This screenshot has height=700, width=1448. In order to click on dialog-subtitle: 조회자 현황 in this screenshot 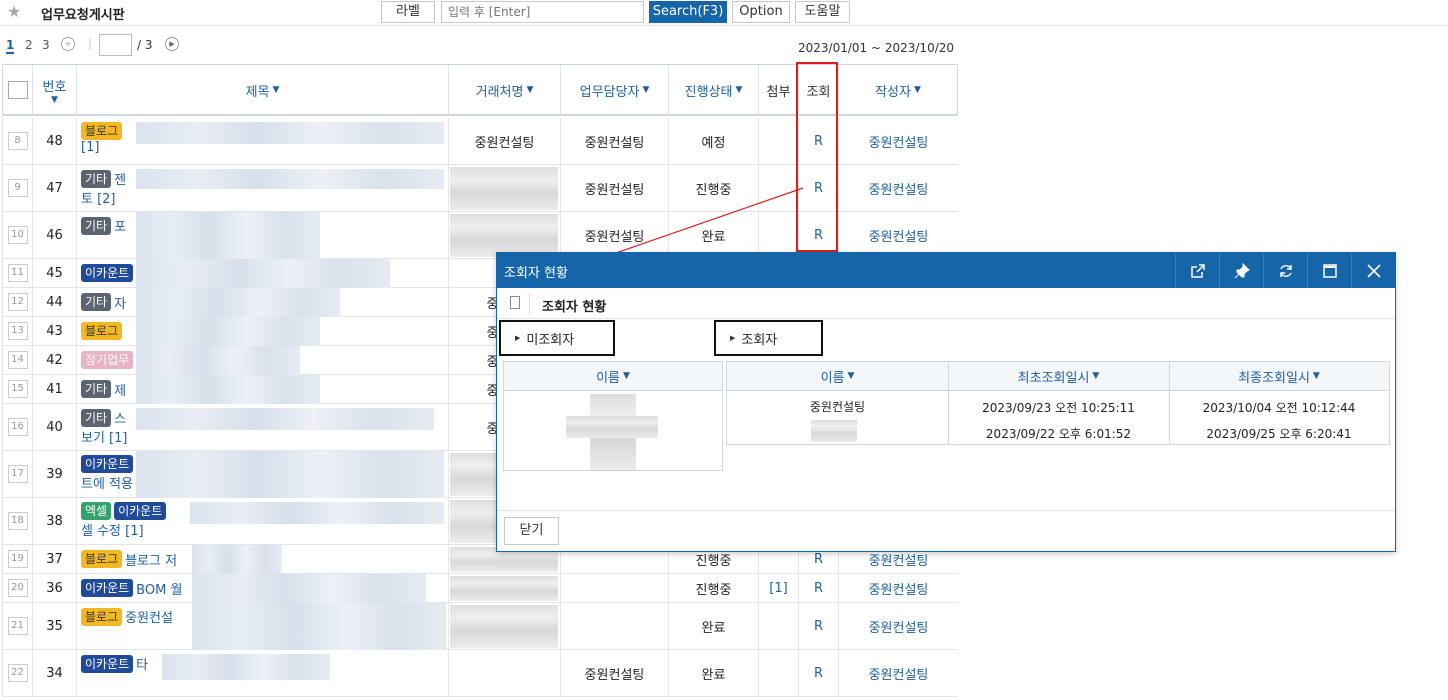, I will do `click(574, 307)`.